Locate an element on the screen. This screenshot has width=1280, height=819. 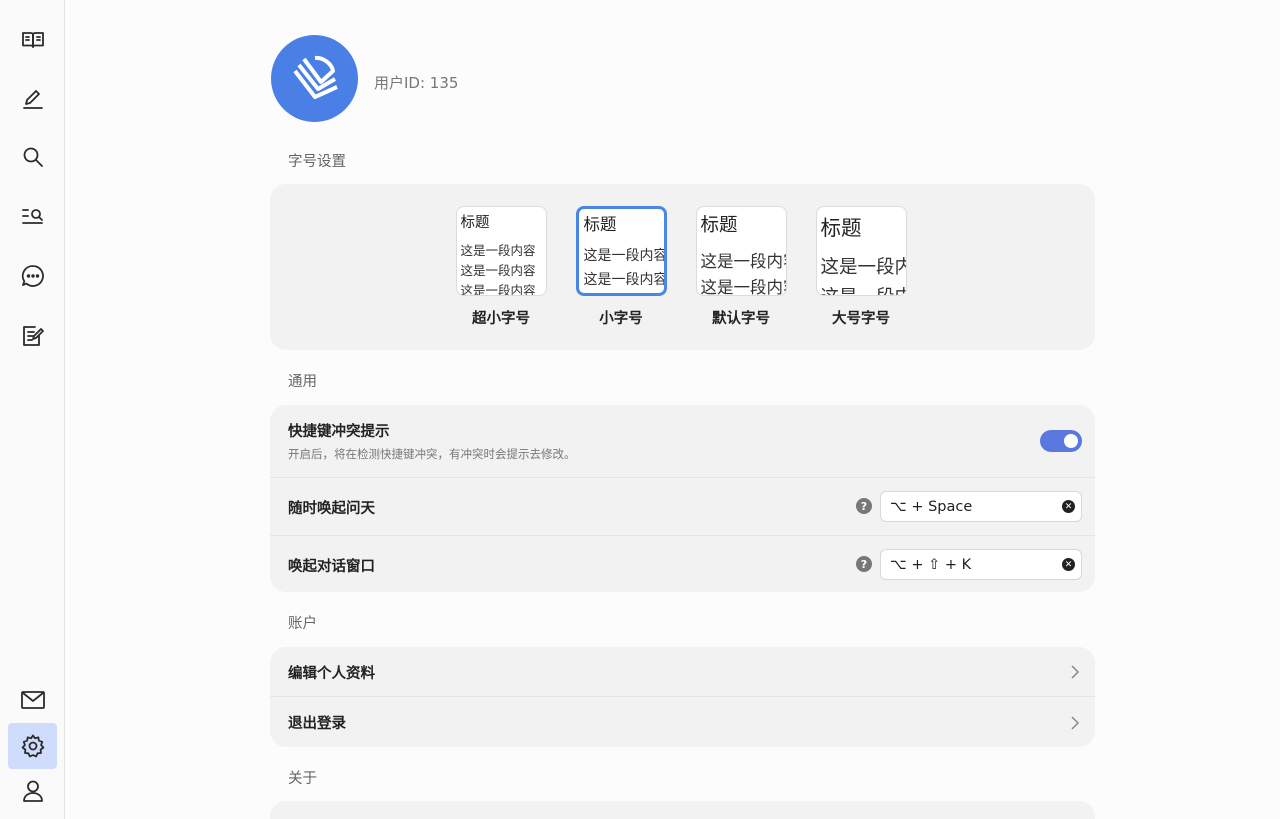
user-id: 用户ID: 135 is located at coordinates (416, 83).